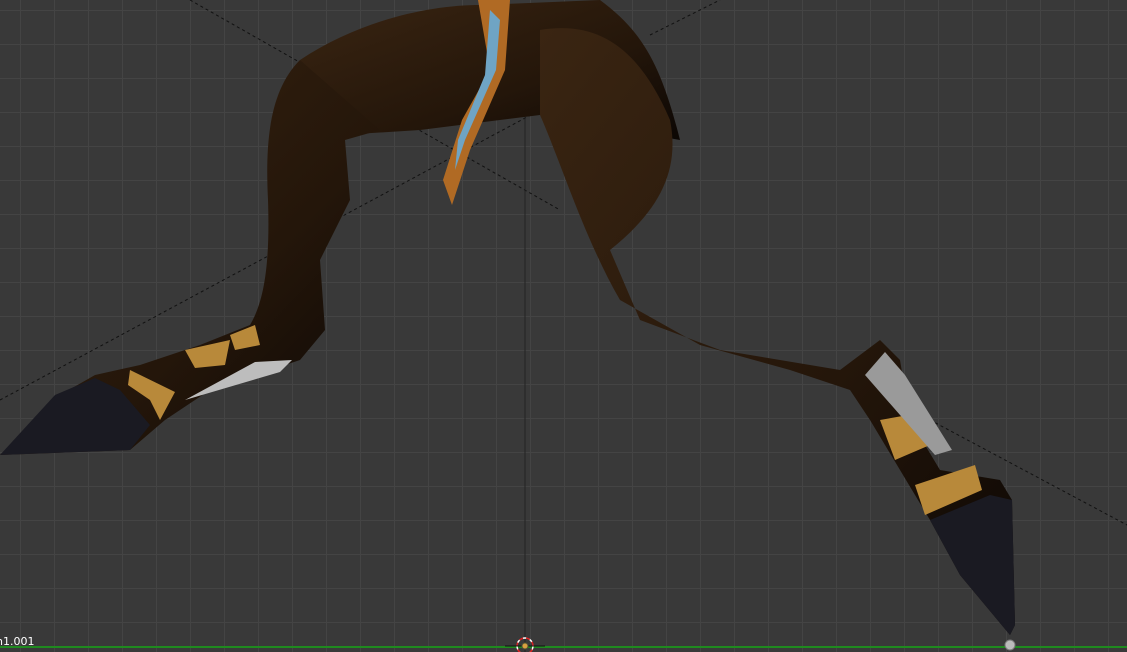  Describe the element at coordinates (17, 641) in the screenshot. I see `object-name-label: n1.001` at that location.